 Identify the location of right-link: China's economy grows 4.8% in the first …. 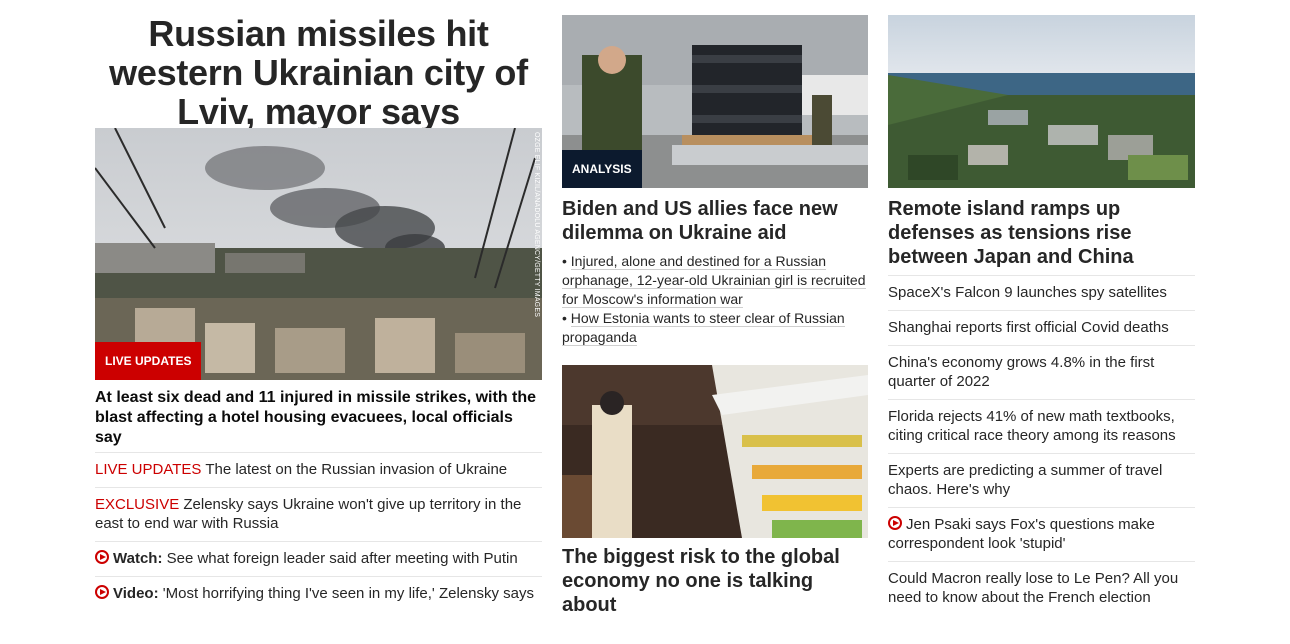
(1041, 372).